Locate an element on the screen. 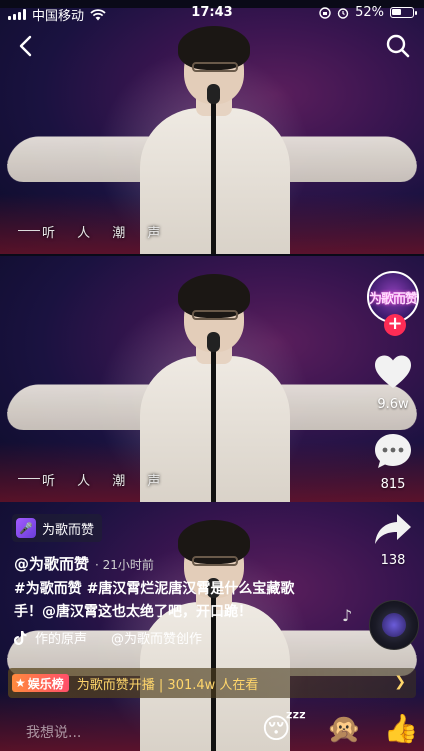 The height and width of the screenshot is (751, 424). search-button is located at coordinates (398, 46).